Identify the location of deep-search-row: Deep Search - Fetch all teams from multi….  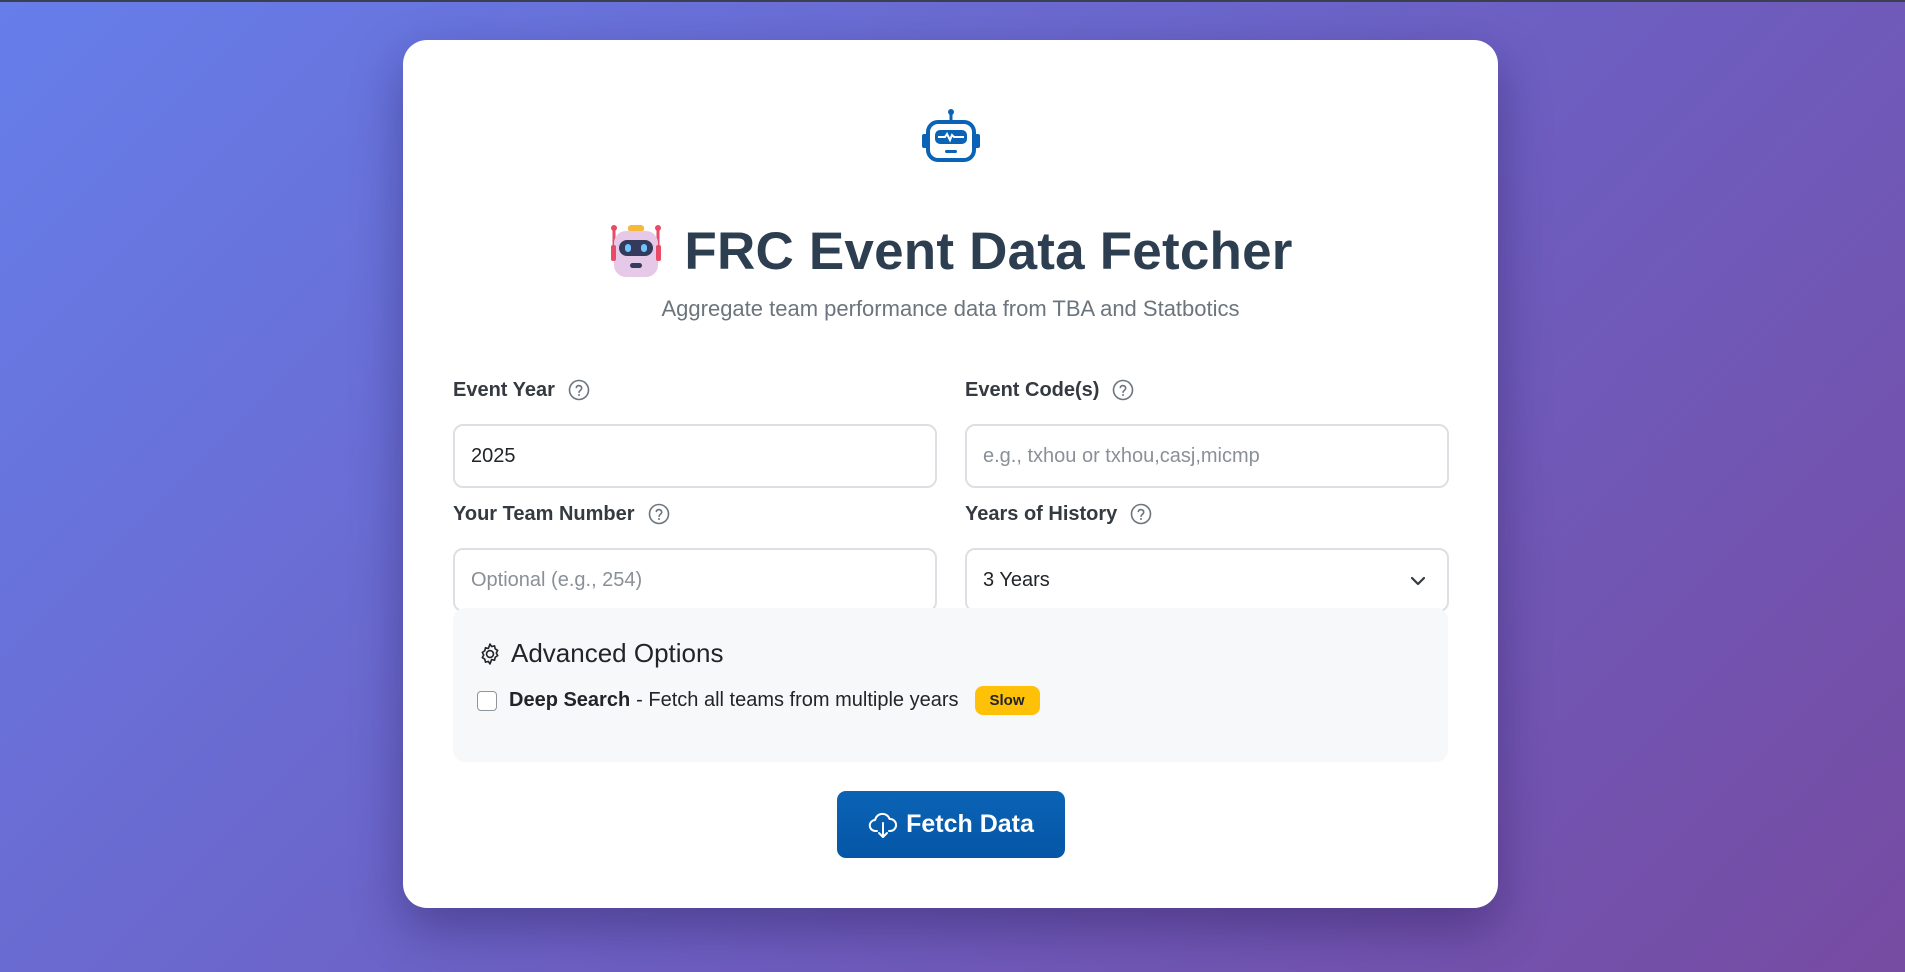
(758, 700).